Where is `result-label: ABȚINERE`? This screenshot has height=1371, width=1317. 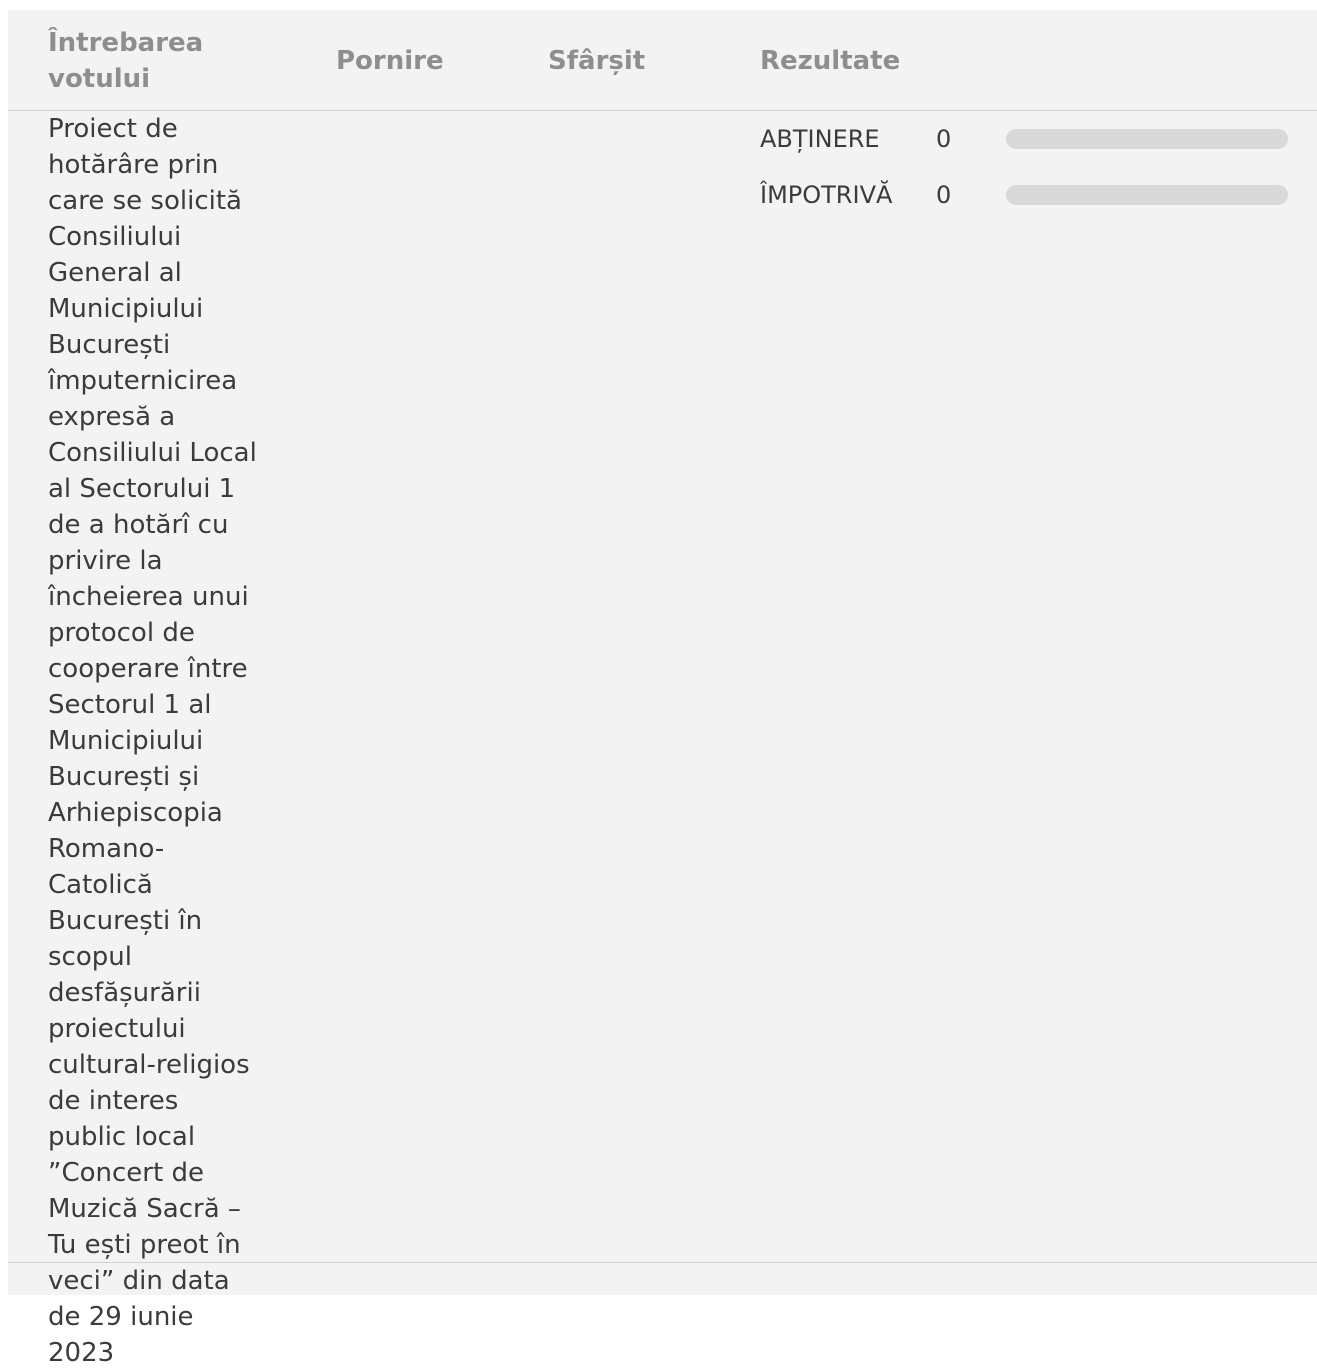
result-label: ABȚINERE is located at coordinates (820, 139).